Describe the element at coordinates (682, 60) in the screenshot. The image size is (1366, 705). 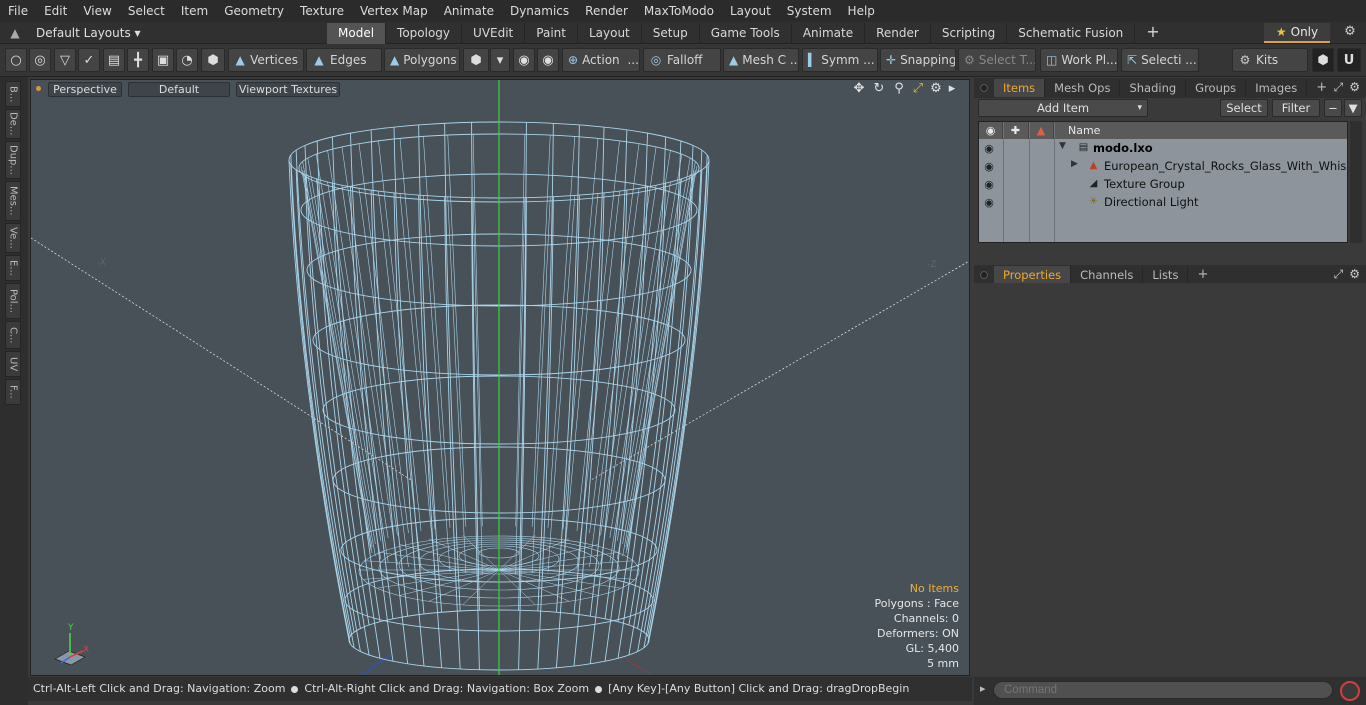
I see `falloff-button: ◎ Falloff` at that location.